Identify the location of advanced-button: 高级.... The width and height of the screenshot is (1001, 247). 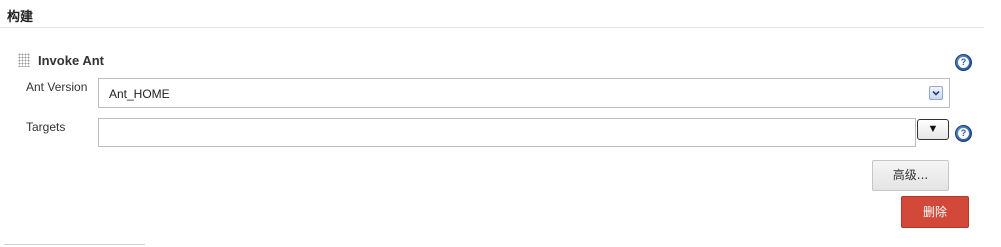
(910, 175).